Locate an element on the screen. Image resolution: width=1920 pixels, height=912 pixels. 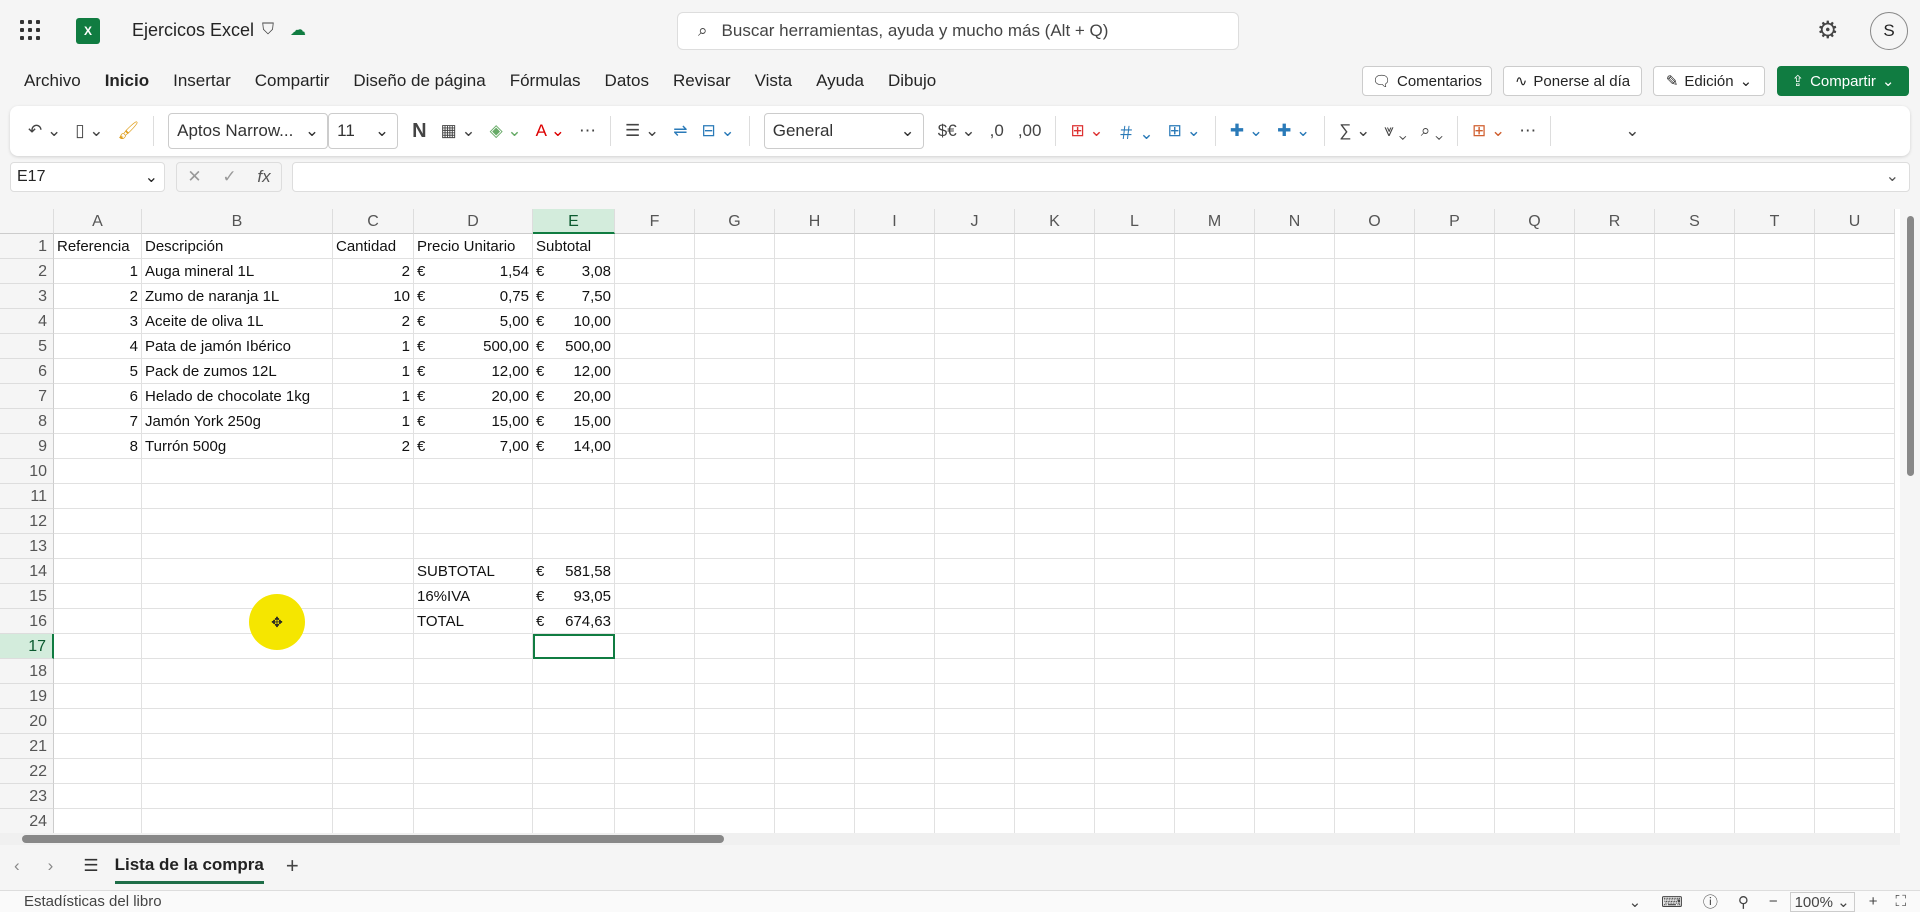
cell-S9 is located at coordinates (1695, 446).